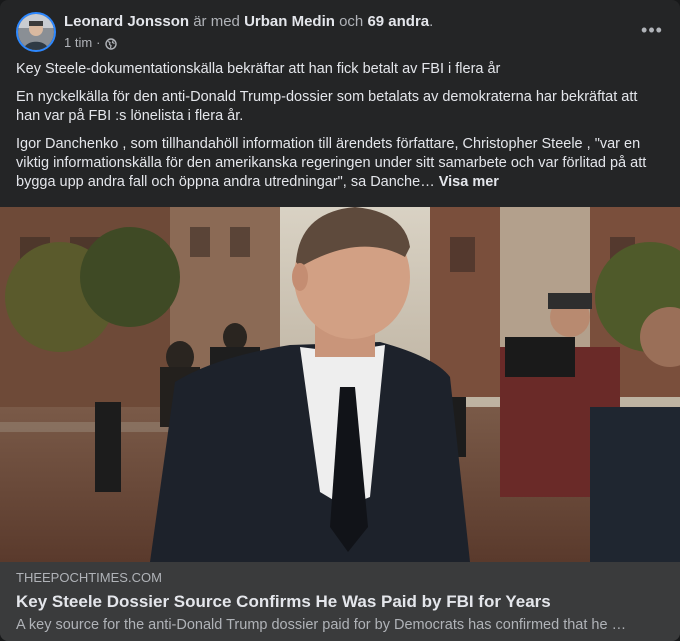  Describe the element at coordinates (110, 43) in the screenshot. I see `globe-icon` at that location.